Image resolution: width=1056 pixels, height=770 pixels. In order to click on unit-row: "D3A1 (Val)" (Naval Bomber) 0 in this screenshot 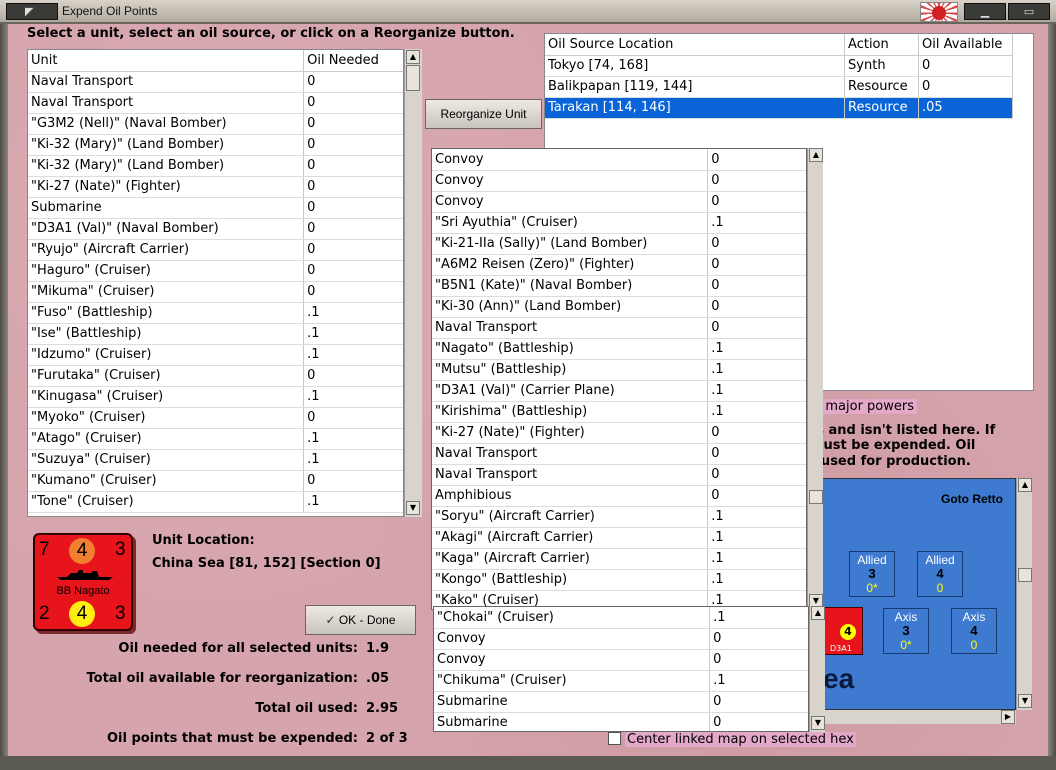, I will do `click(215, 229)`.